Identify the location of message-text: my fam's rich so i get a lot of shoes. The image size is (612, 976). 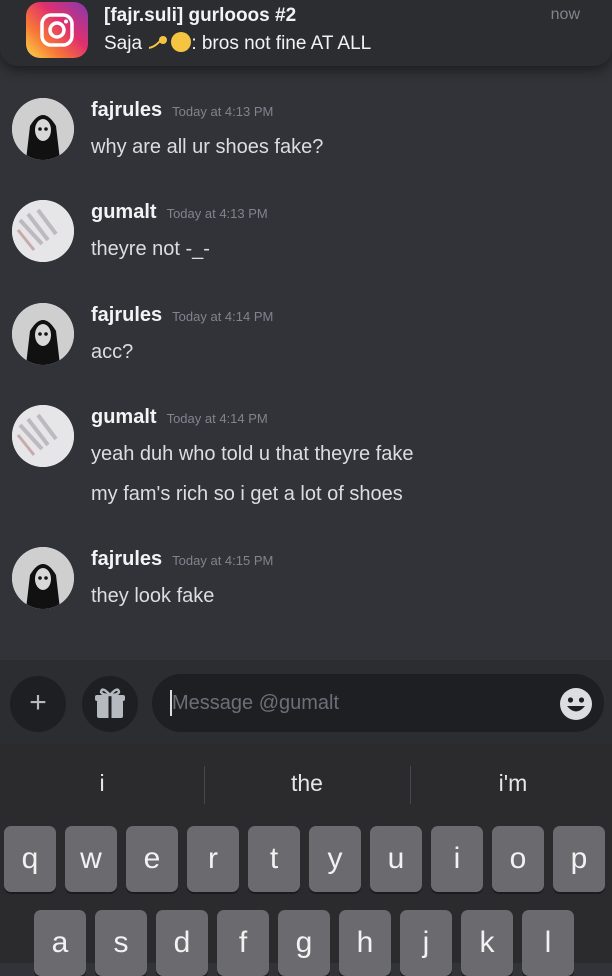
(247, 494).